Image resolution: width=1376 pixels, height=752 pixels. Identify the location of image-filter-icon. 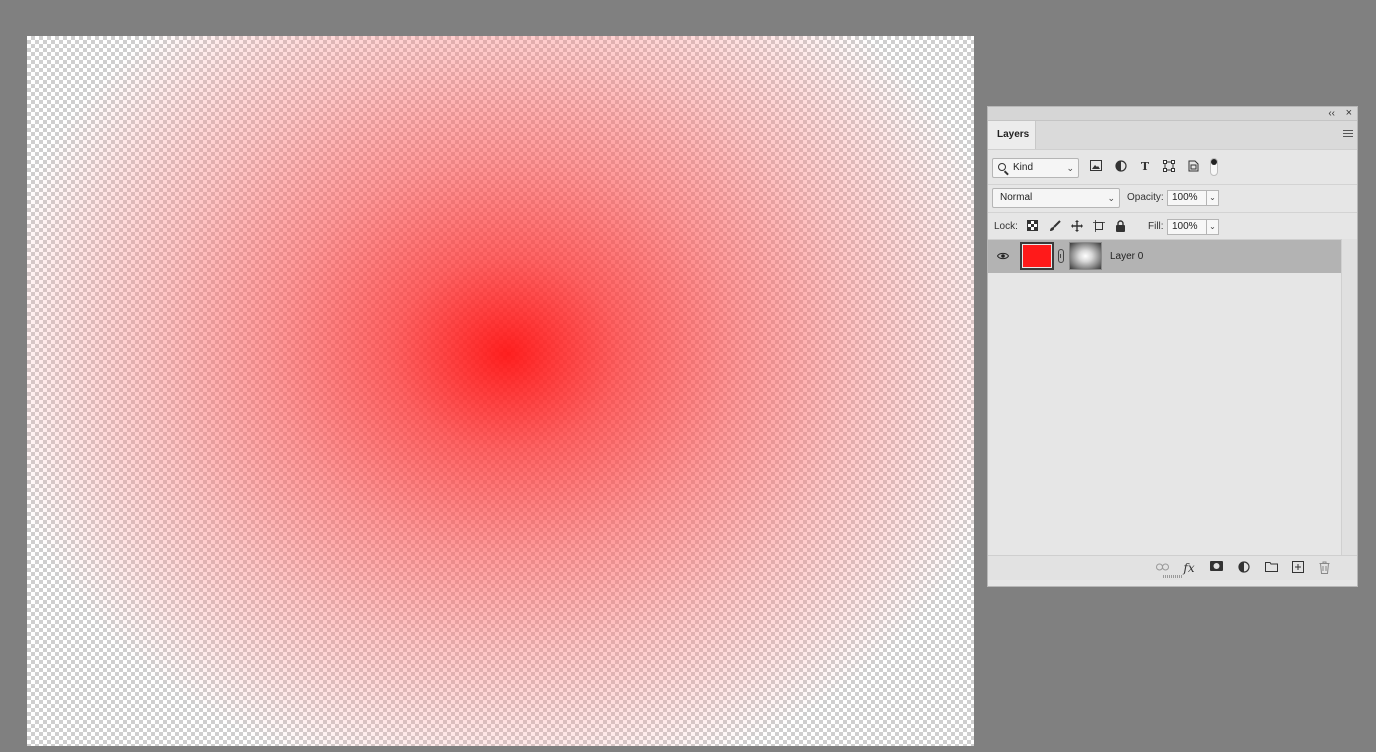
(1096, 167).